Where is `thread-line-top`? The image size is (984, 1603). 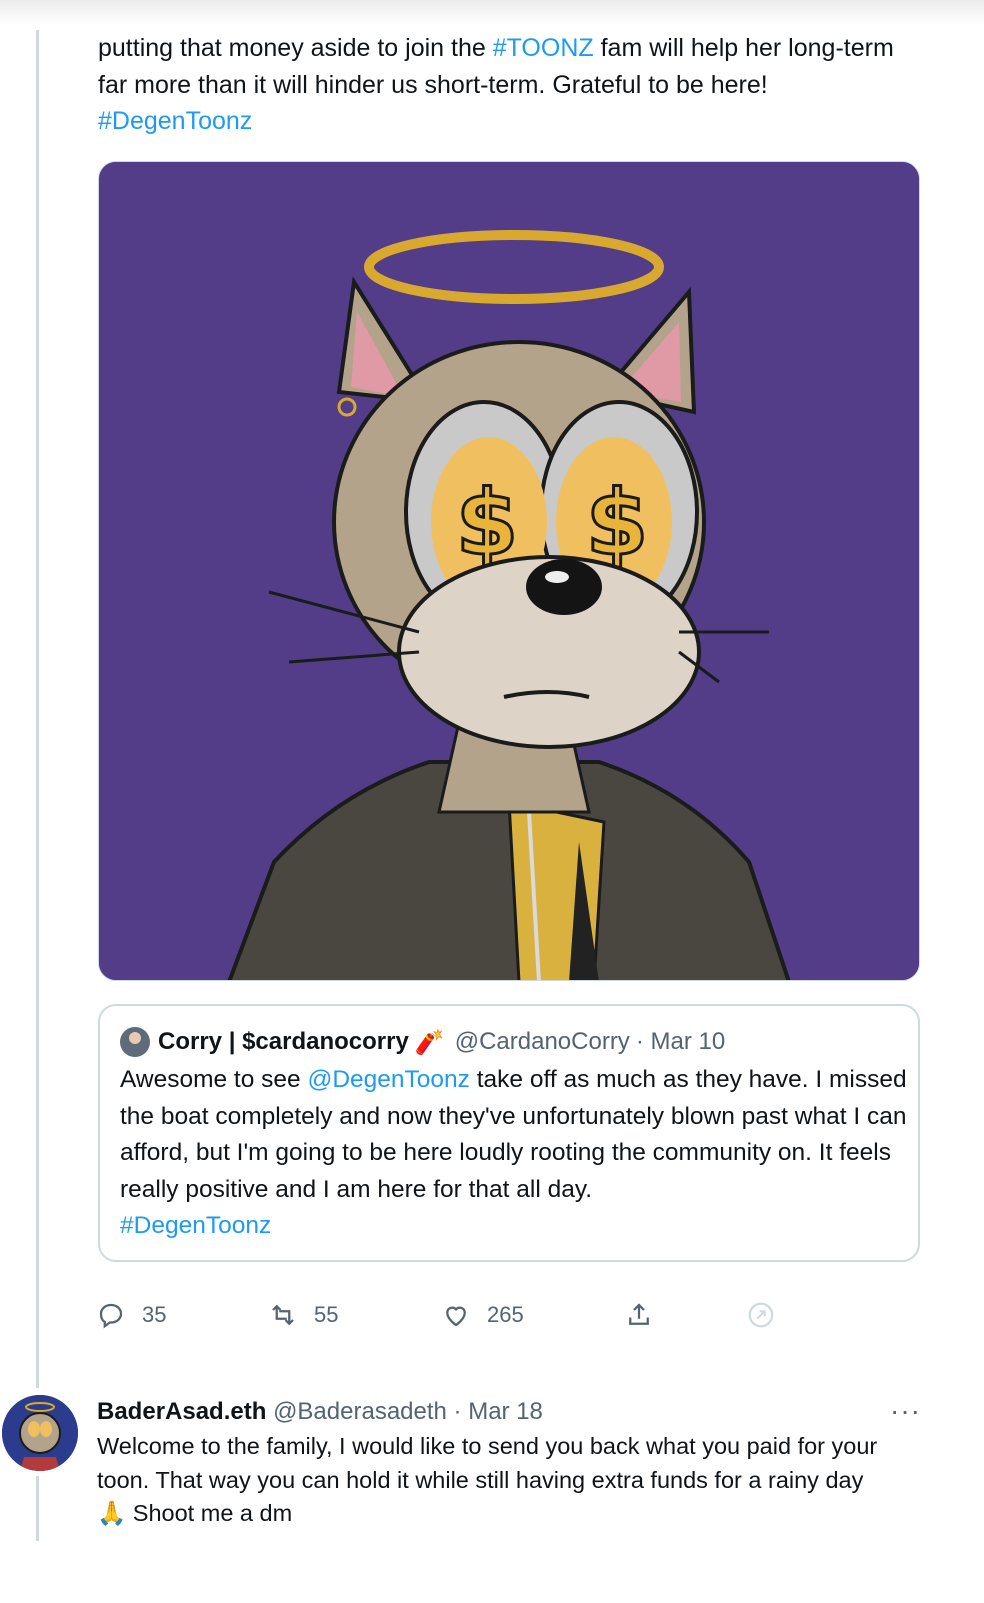 thread-line-top is located at coordinates (37, 709).